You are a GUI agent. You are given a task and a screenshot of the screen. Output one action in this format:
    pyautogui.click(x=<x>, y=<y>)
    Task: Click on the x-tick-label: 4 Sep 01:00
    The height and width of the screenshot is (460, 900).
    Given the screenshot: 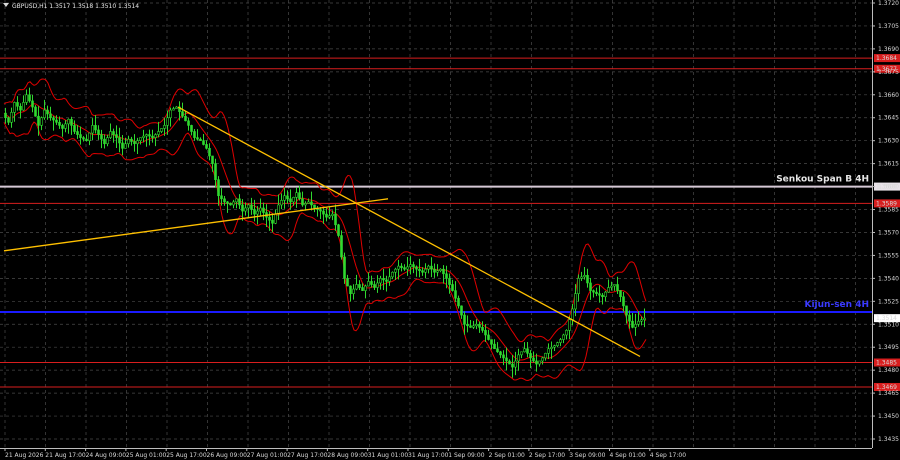 What is the action you would take?
    pyautogui.click(x=628, y=455)
    